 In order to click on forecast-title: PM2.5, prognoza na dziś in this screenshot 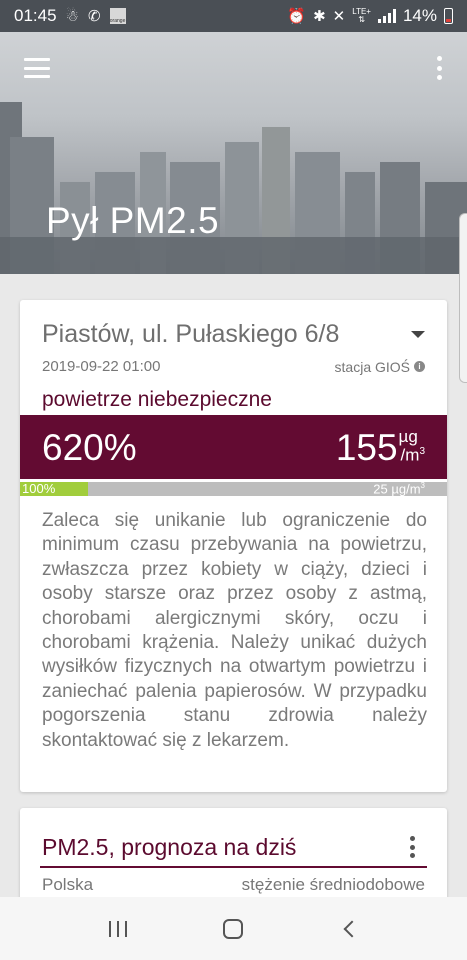, I will do `click(169, 847)`.